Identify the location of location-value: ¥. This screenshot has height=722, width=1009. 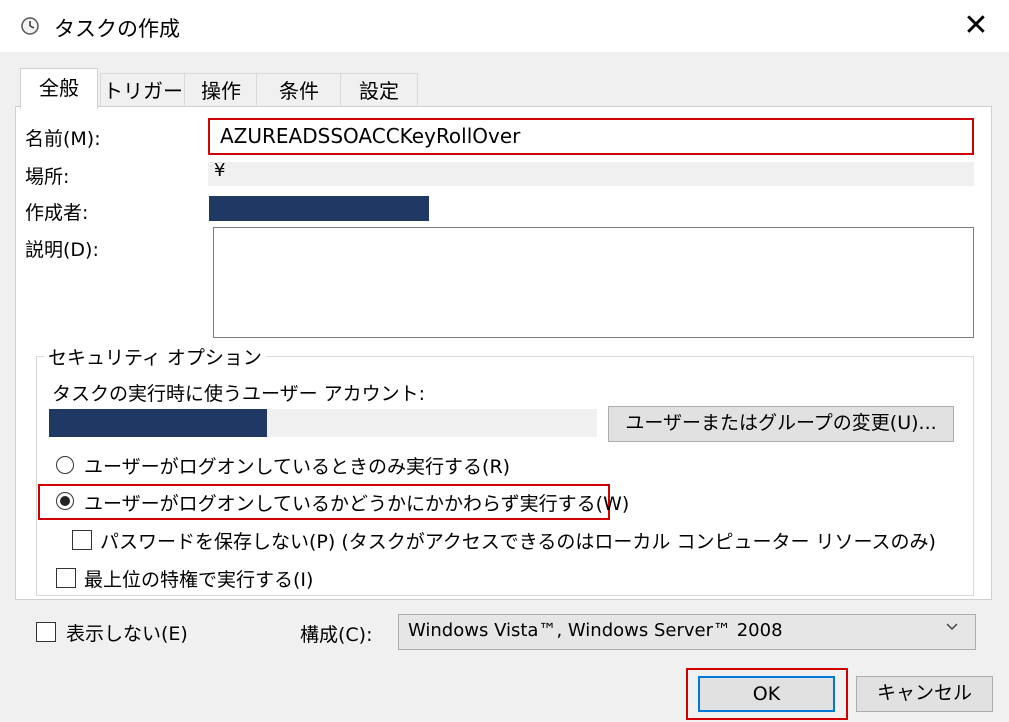
(220, 170).